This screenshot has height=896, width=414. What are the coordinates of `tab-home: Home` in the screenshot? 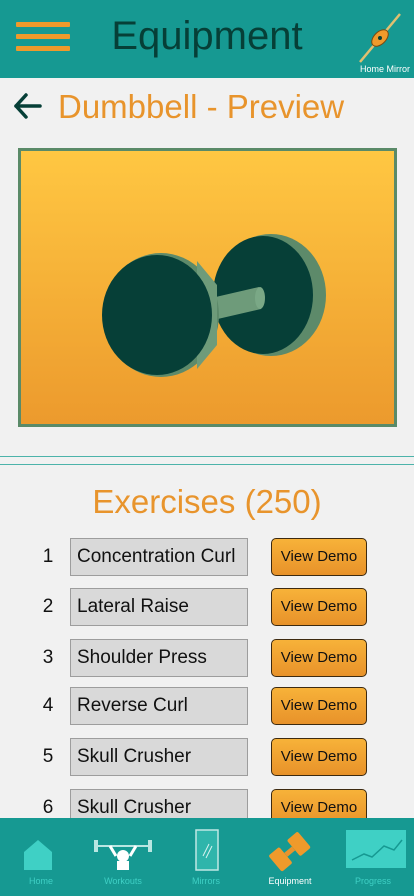 It's located at (41, 857).